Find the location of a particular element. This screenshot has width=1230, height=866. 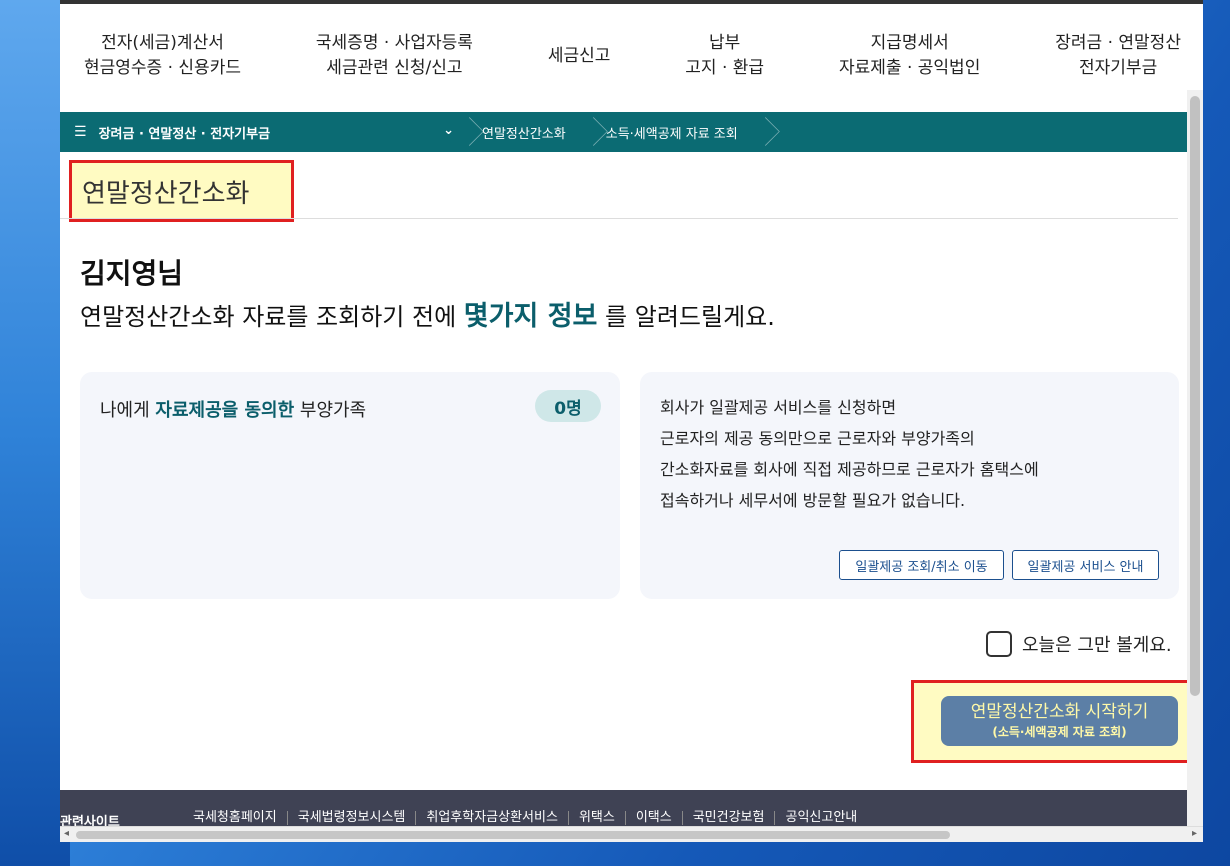

hamburger-icon: ☰ is located at coordinates (80, 132).